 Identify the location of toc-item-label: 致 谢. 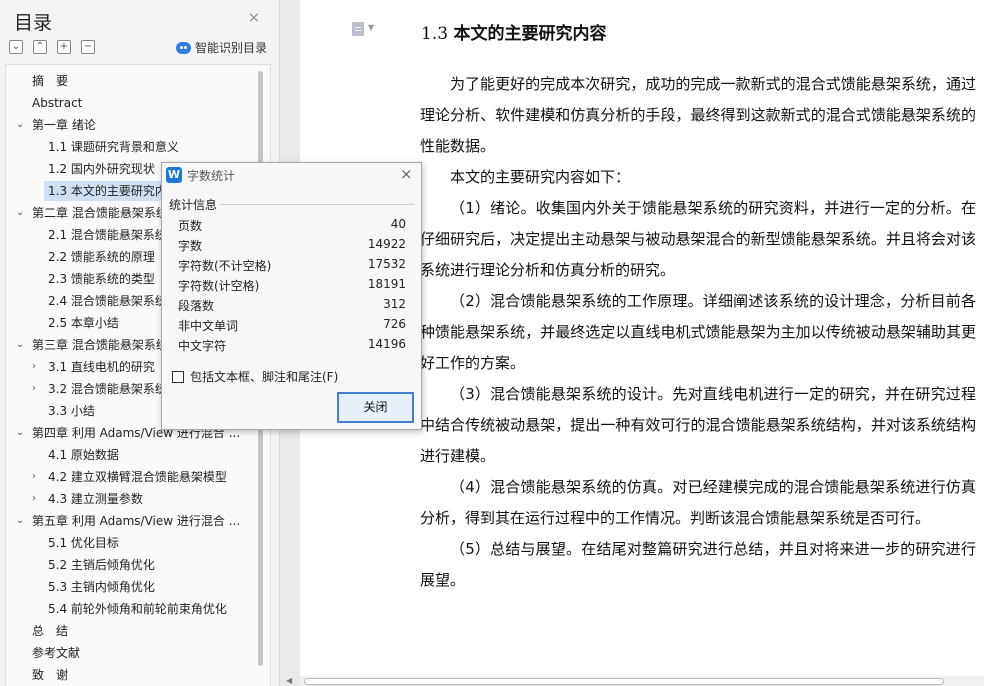
(50, 675).